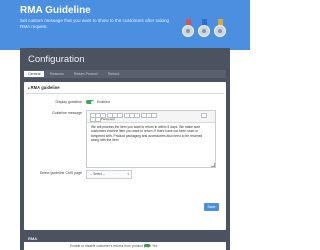 The image size is (320, 250). I want to click on cms-page-label: Select guideline CMS page, so click(60, 173).